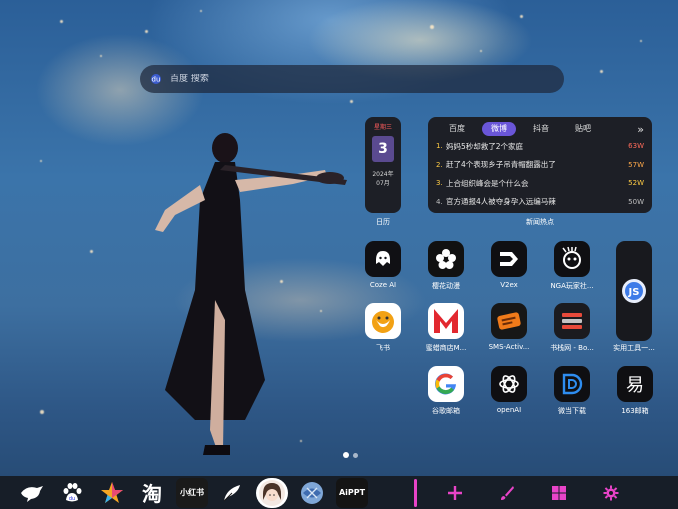 The width and height of the screenshot is (678, 509). Describe the element at coordinates (455, 493) in the screenshot. I see `add-icon` at that location.